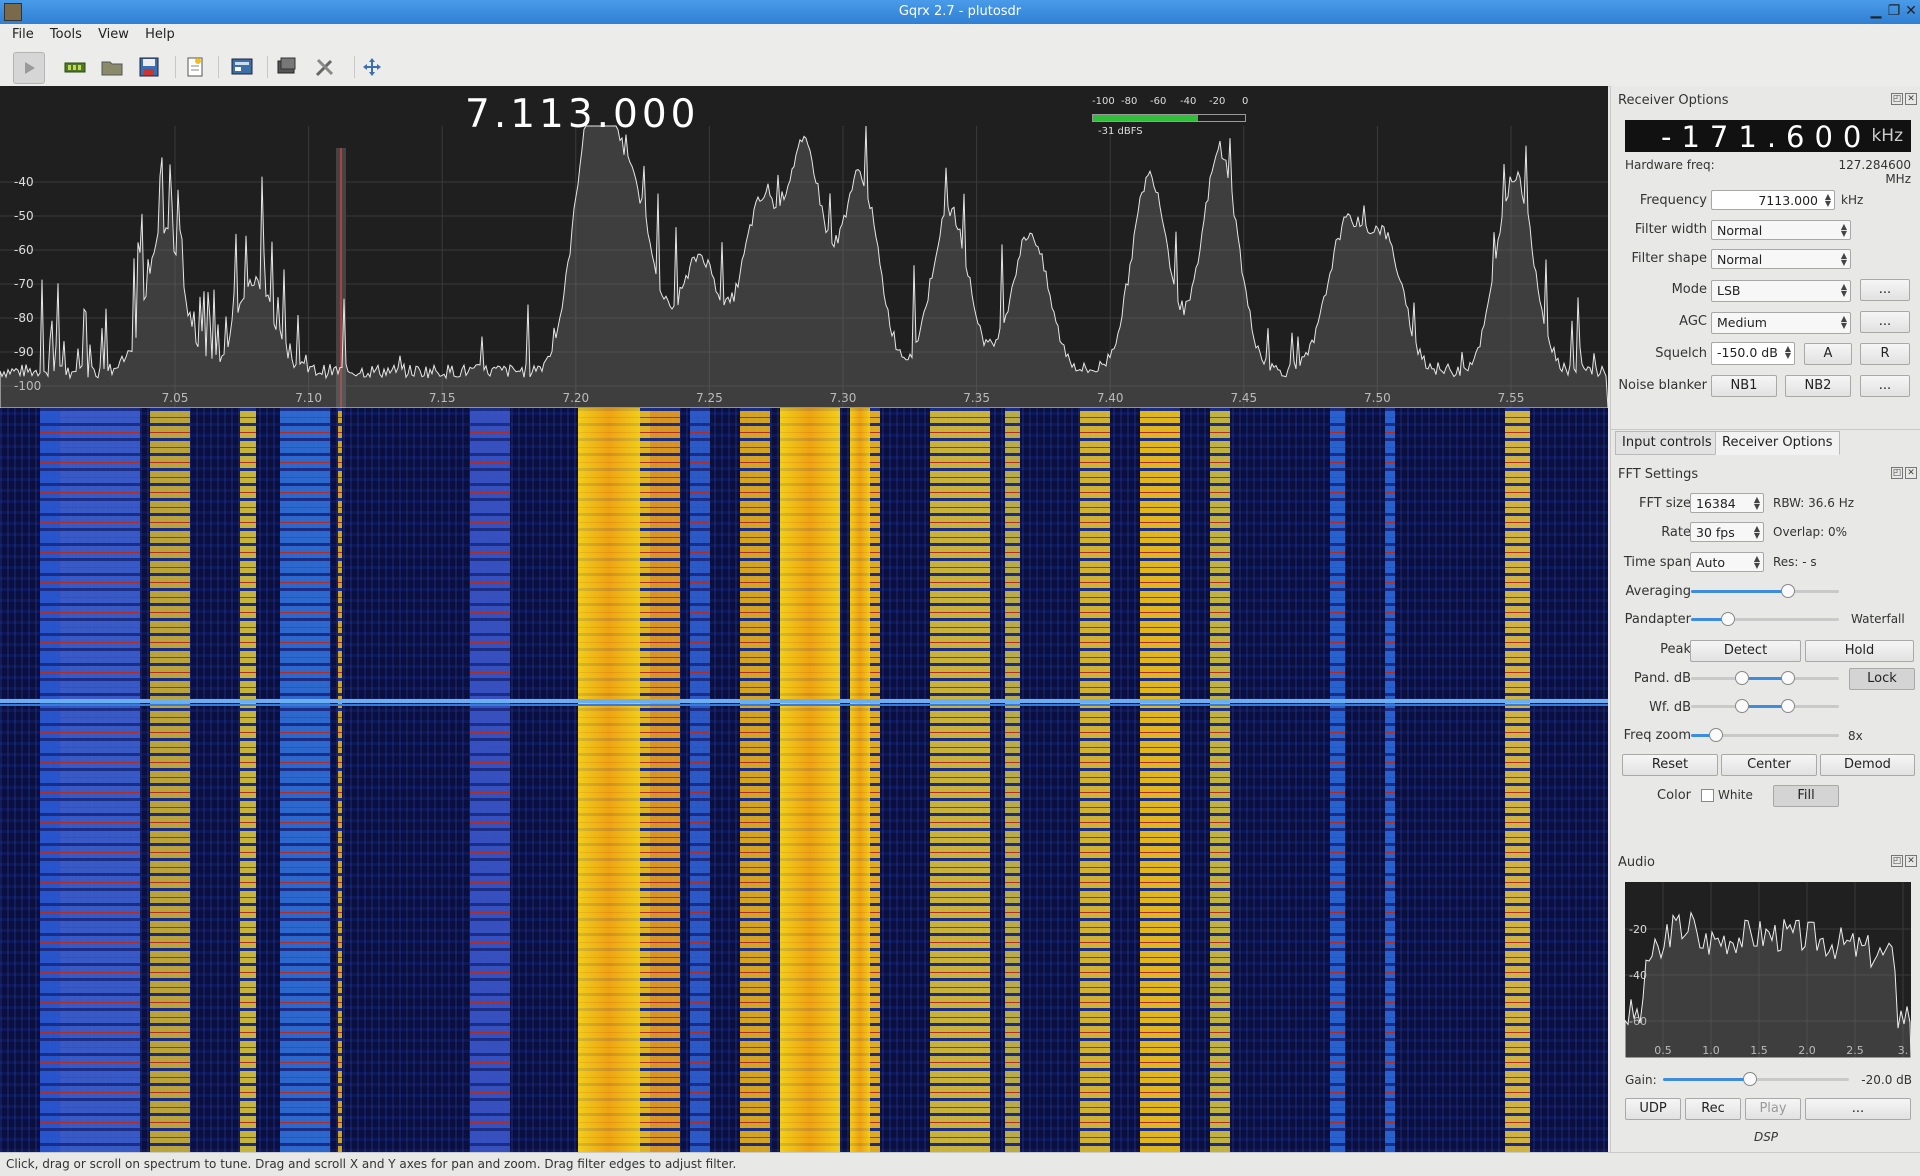 The height and width of the screenshot is (1176, 1920). I want to click on frequency-input: 7113.000 ▲ ▼, so click(1773, 200).